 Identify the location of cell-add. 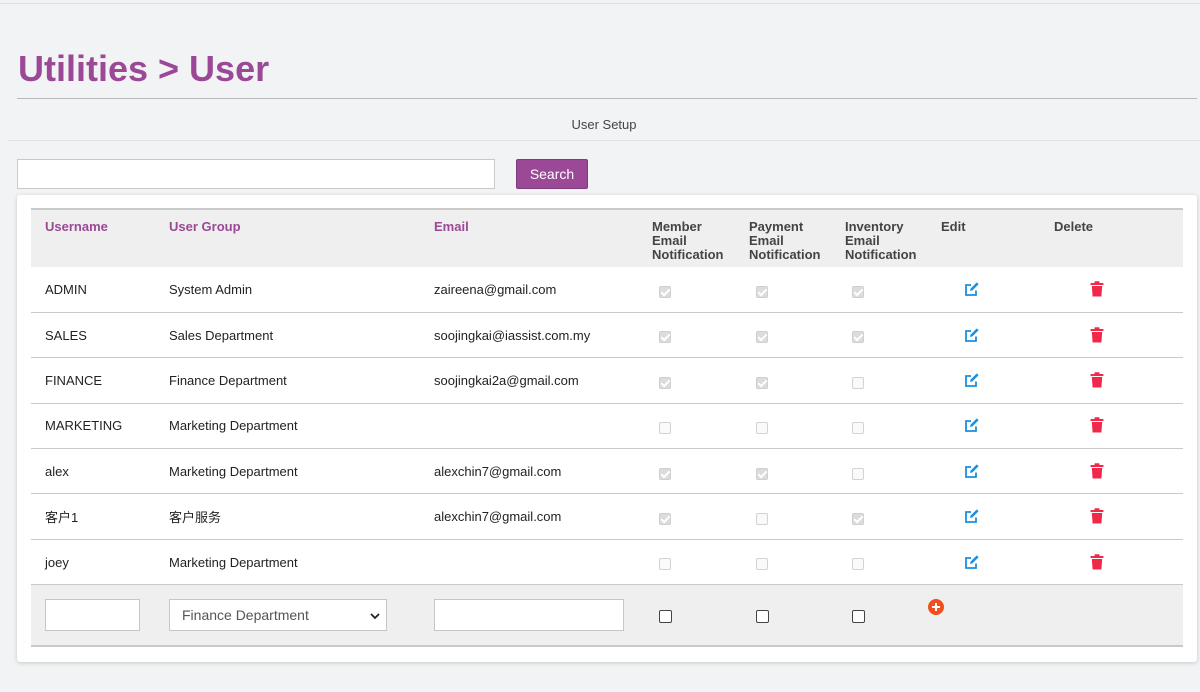
(983, 615).